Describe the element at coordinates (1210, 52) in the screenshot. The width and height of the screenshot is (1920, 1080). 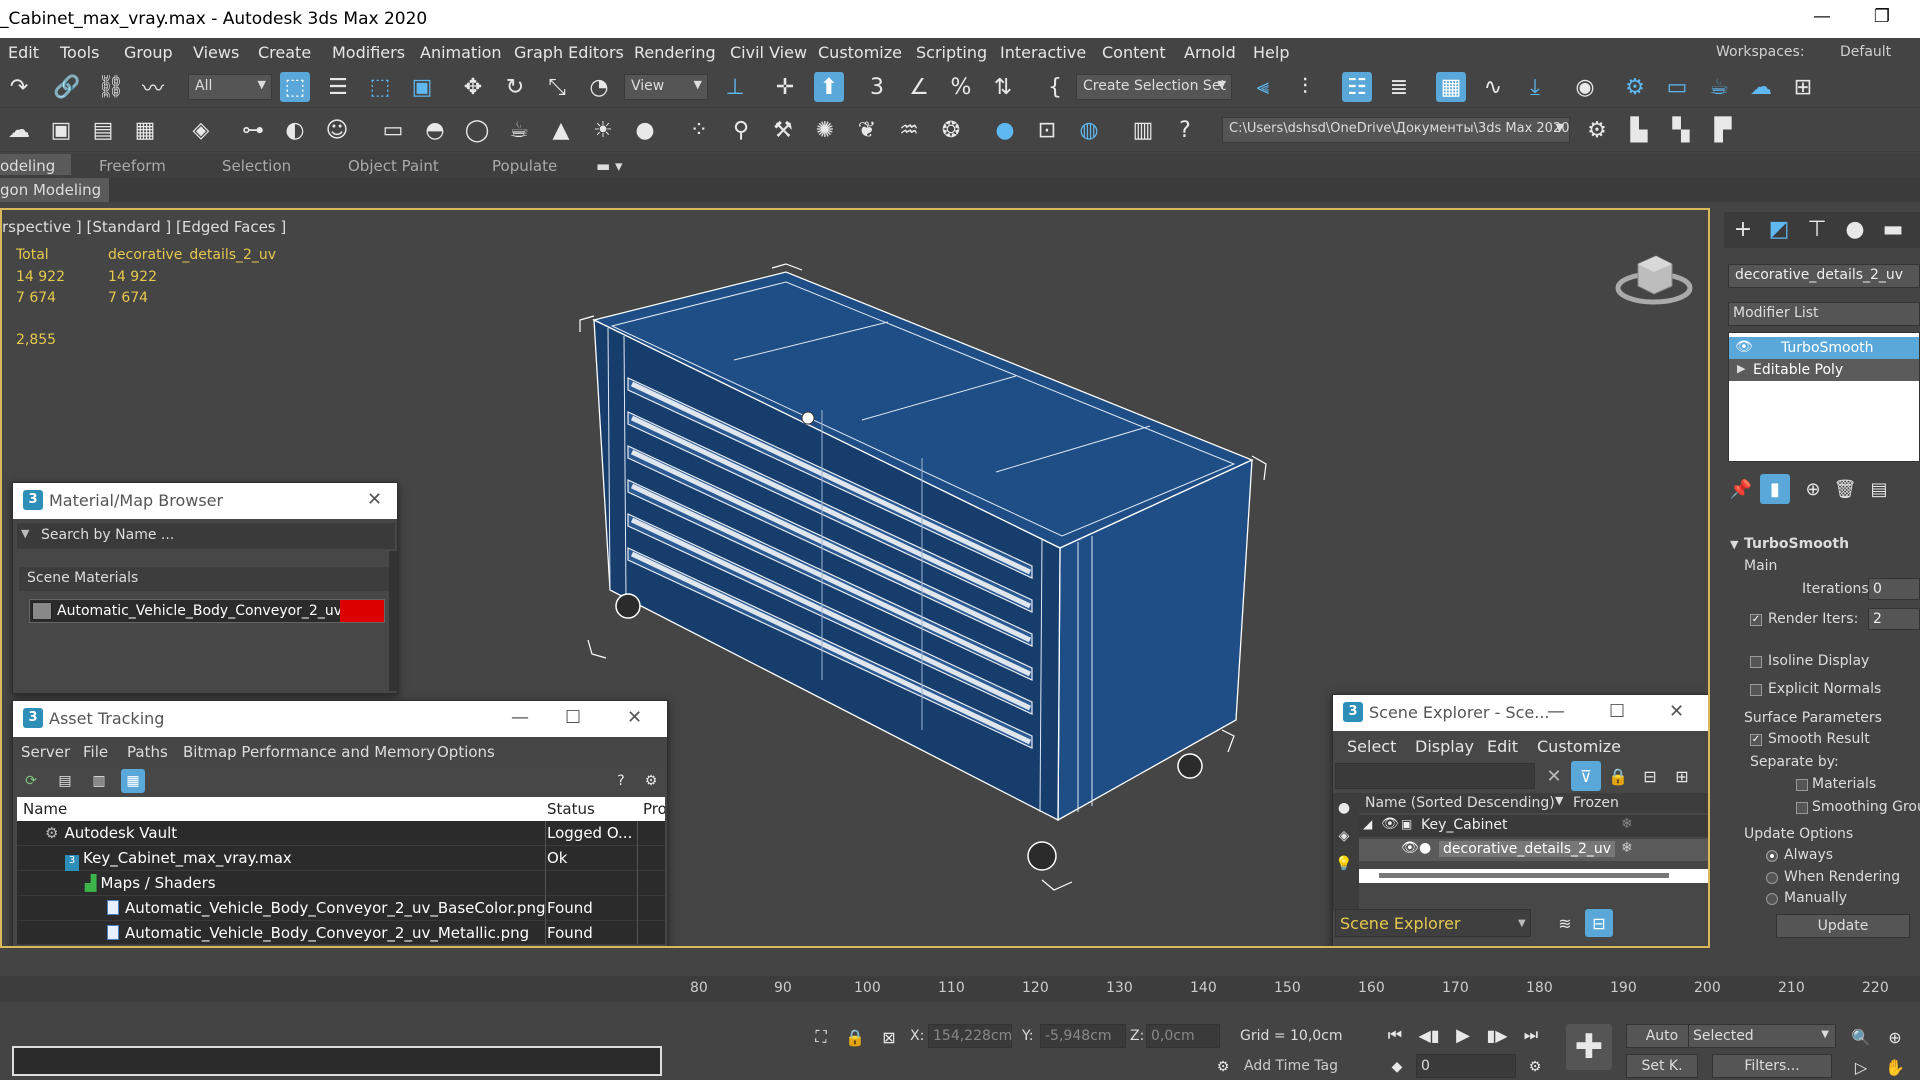
I see `menu-arnold: Arnold` at that location.